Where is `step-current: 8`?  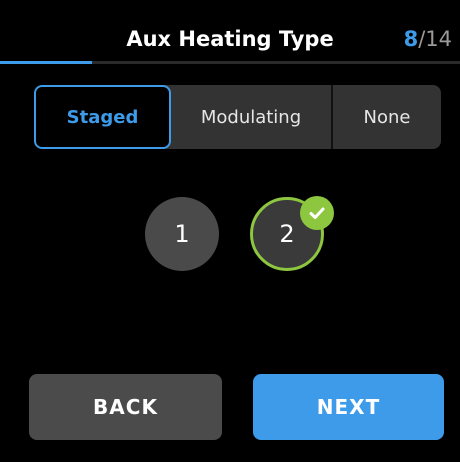 step-current: 8 is located at coordinates (411, 39).